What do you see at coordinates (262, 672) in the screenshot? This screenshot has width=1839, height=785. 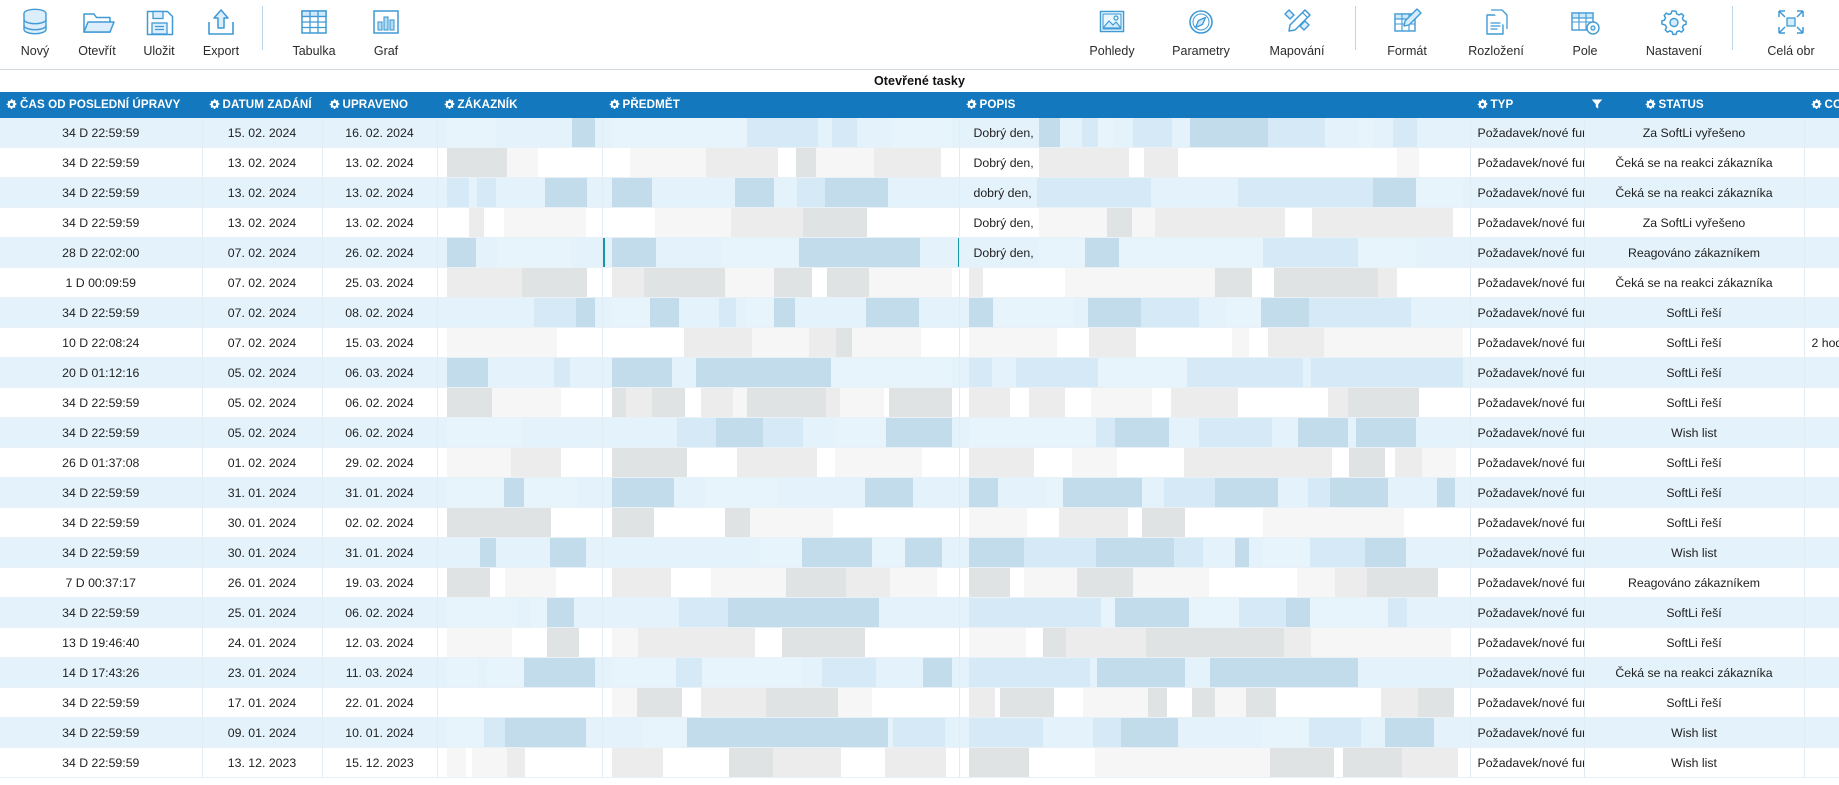 I see `cell-datum-zadani: 23. 01. 2024` at bounding box center [262, 672].